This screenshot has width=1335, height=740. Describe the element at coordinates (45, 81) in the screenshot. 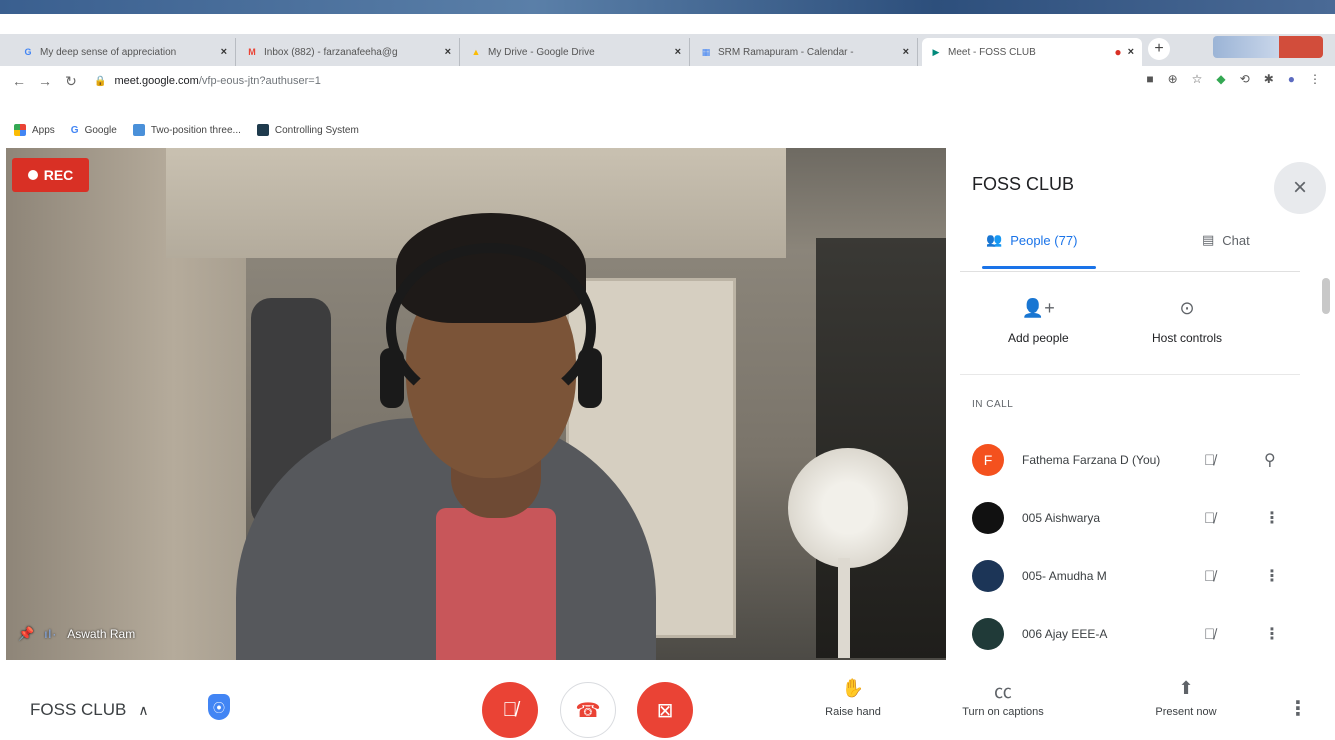

I see `forward-icon: →` at that location.